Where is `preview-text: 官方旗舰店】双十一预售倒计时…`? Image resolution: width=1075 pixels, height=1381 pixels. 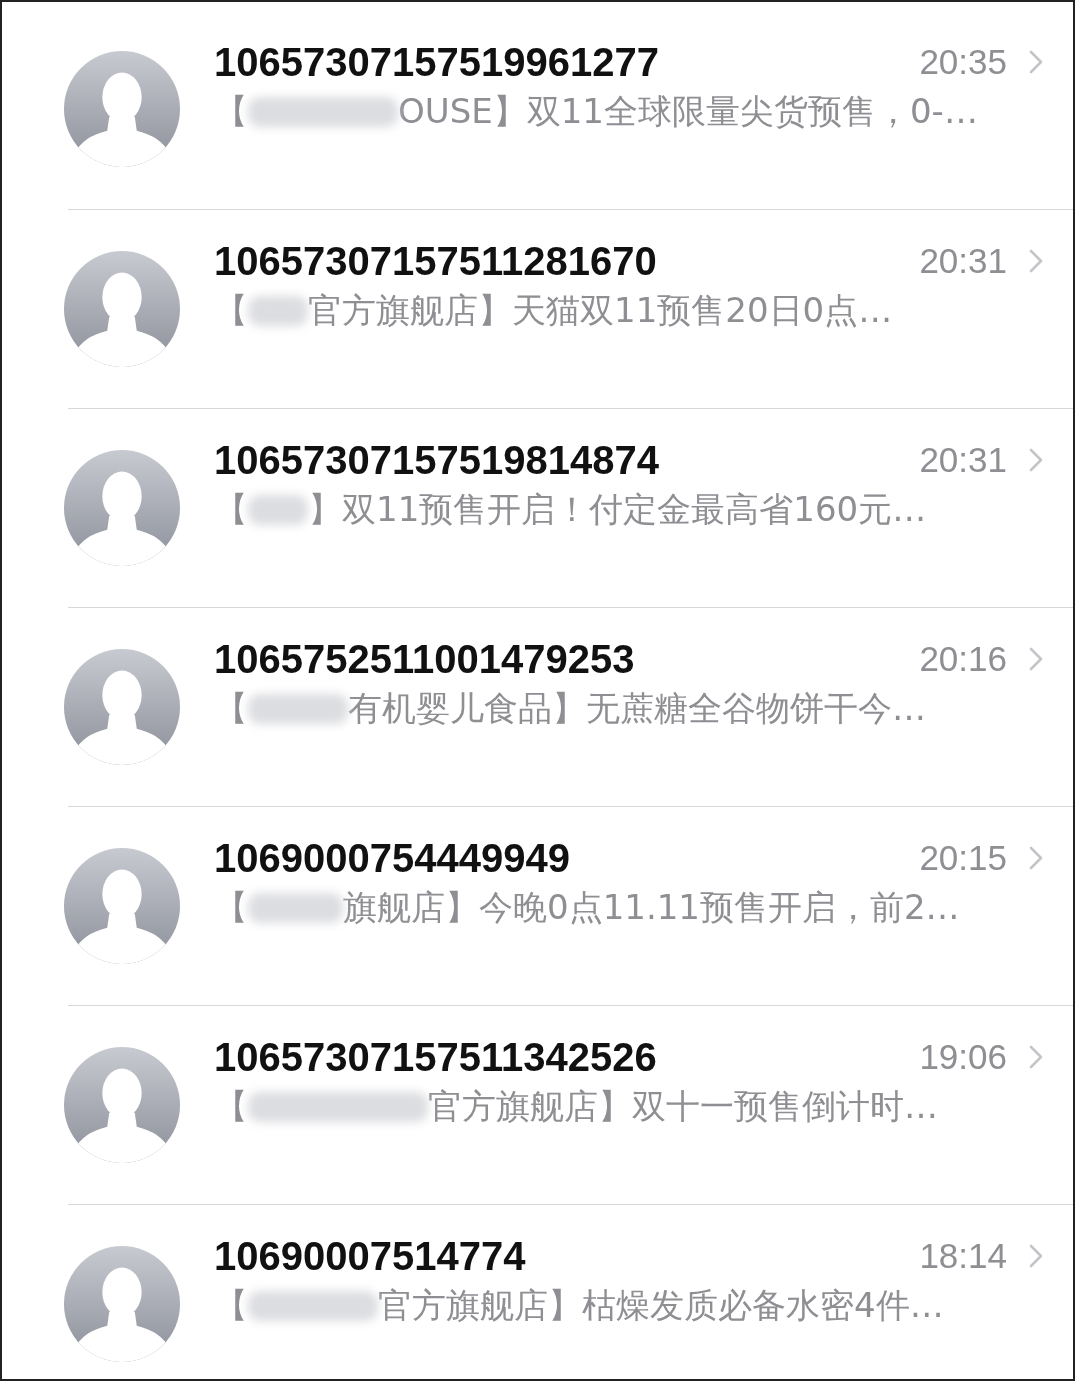 preview-text: 官方旗舰店】双十一预售倒计时… is located at coordinates (683, 1106).